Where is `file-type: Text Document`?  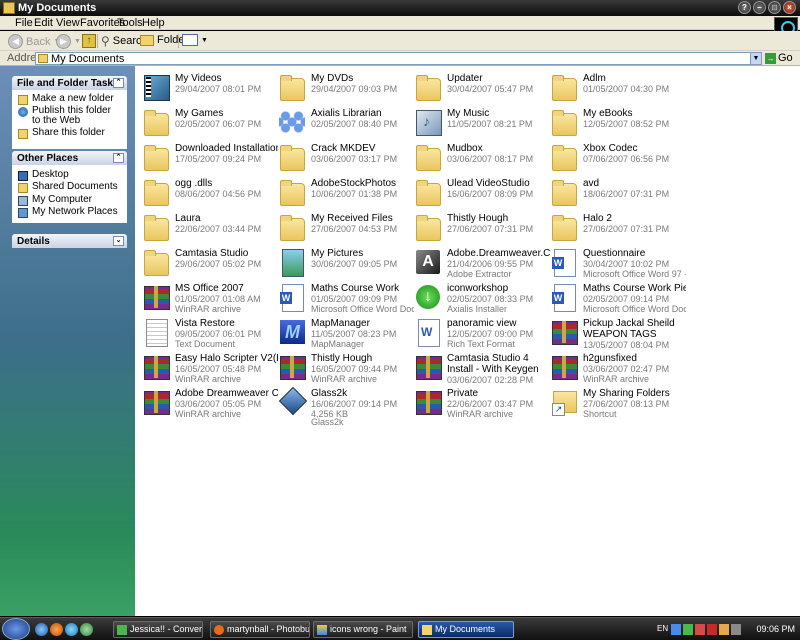 file-type: Text Document is located at coordinates (205, 344).